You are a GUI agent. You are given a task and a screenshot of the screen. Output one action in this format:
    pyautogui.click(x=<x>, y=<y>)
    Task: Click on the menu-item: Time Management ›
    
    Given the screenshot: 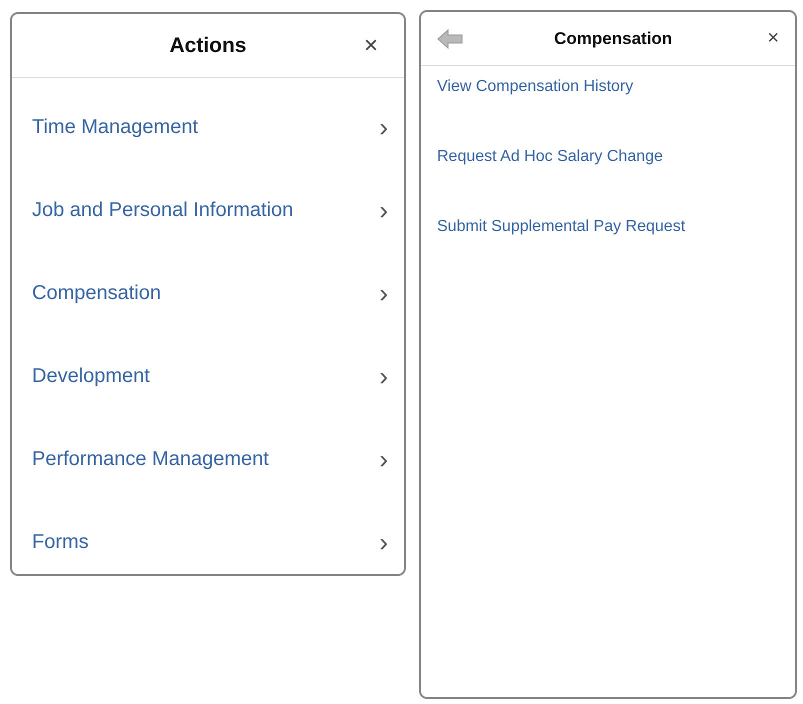 What is the action you would take?
    pyautogui.click(x=208, y=127)
    